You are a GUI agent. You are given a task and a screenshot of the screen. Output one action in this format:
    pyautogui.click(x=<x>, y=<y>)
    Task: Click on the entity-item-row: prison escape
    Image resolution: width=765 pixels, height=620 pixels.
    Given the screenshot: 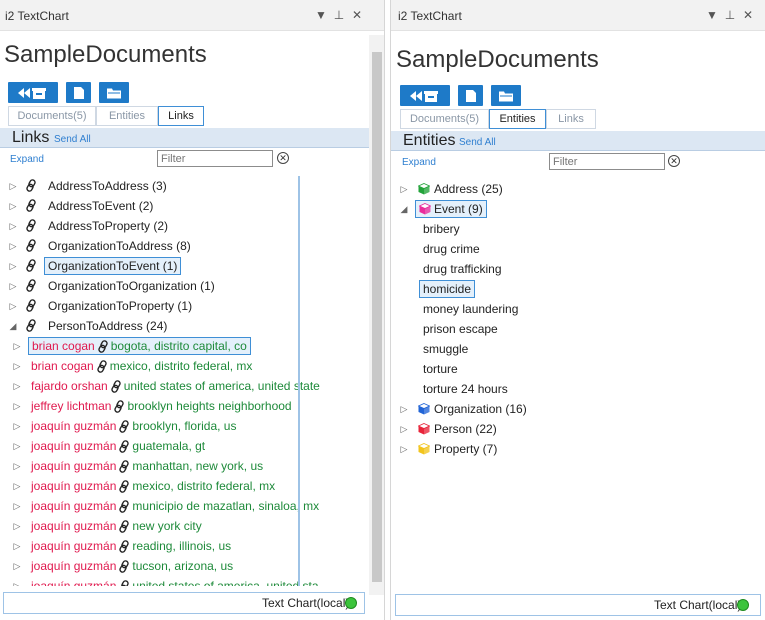 What is the action you would take?
    pyautogui.click(x=578, y=329)
    